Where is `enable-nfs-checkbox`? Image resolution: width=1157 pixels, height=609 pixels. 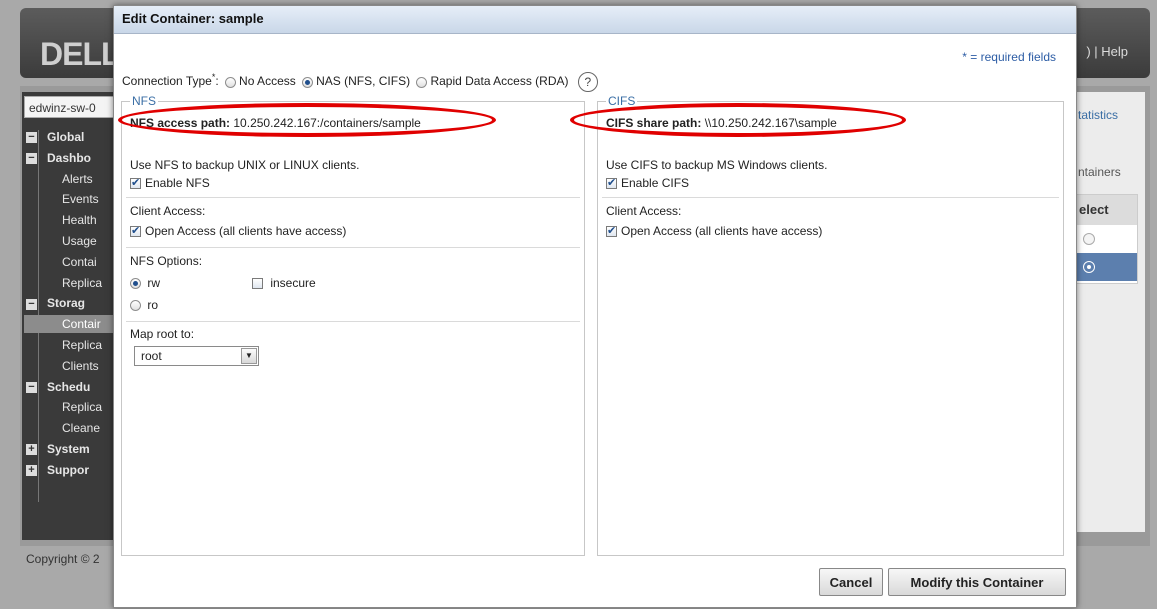
enable-nfs-checkbox is located at coordinates (135, 183).